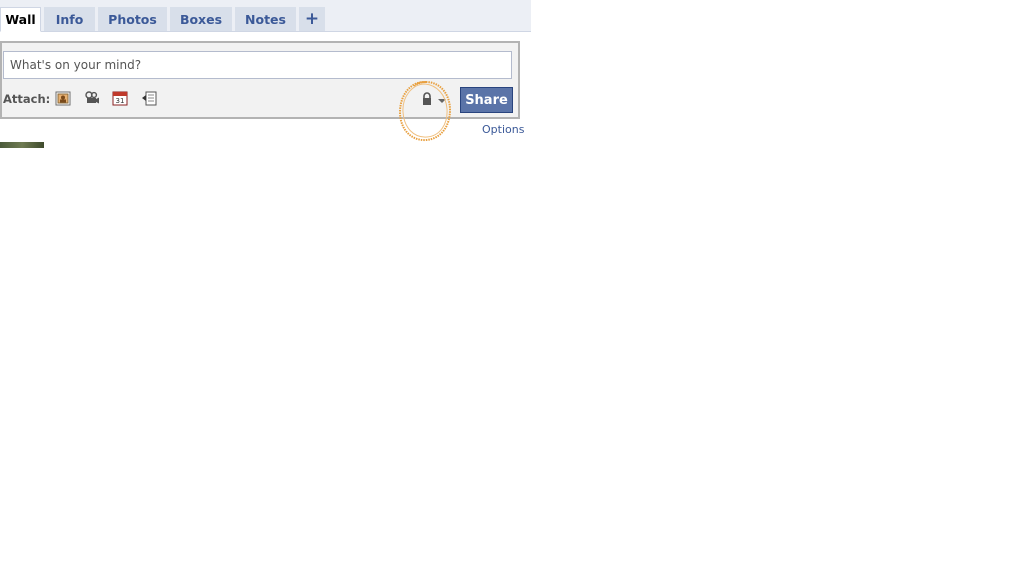 The height and width of the screenshot is (568, 1022). I want to click on privacy-selector, so click(436, 99).